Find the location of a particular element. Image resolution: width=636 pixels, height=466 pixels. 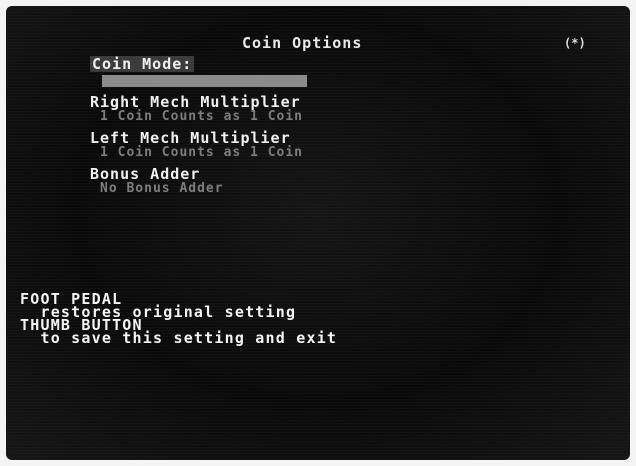

option-label: Coin Mode: is located at coordinates (142, 64).